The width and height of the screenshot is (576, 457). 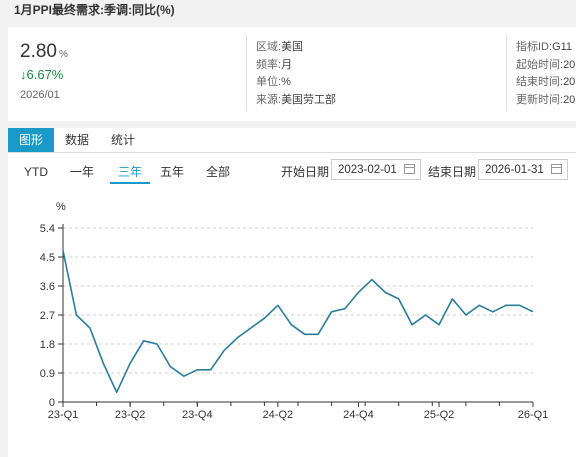 I want to click on meta-frequency: 频率:月, so click(x=274, y=64).